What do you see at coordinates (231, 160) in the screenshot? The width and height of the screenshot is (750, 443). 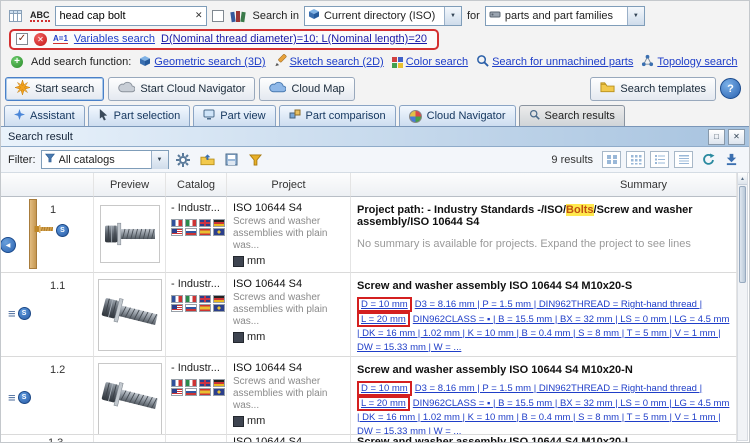 I see `export-icon` at bounding box center [231, 160].